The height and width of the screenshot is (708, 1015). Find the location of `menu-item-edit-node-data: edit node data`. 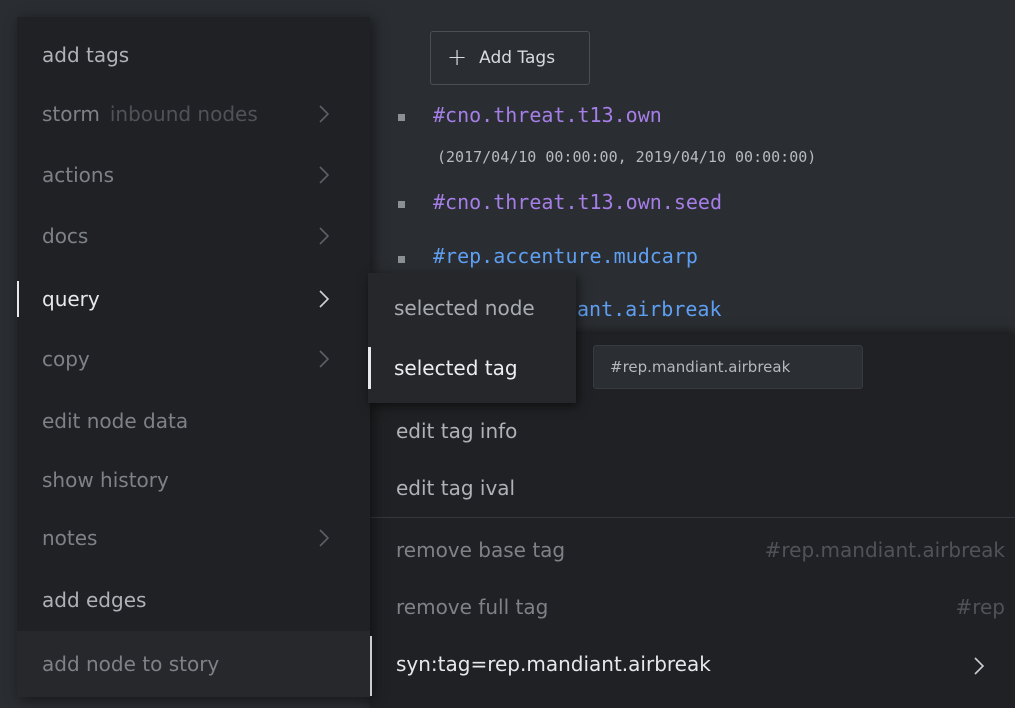

menu-item-edit-node-data: edit node data is located at coordinates (193, 421).